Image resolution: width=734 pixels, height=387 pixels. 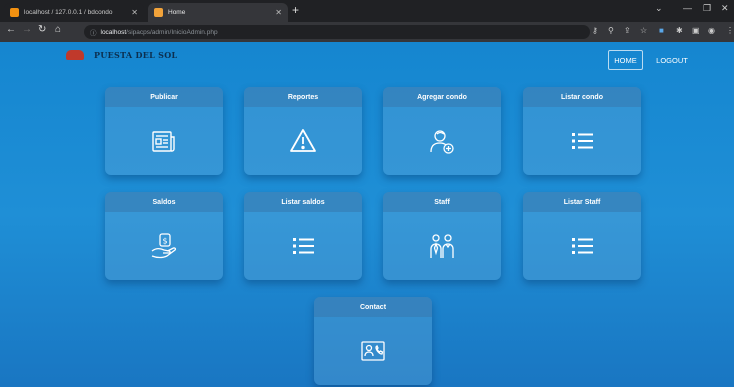 I want to click on site-logo: PUESTA DEL SOL, so click(x=121, y=55).